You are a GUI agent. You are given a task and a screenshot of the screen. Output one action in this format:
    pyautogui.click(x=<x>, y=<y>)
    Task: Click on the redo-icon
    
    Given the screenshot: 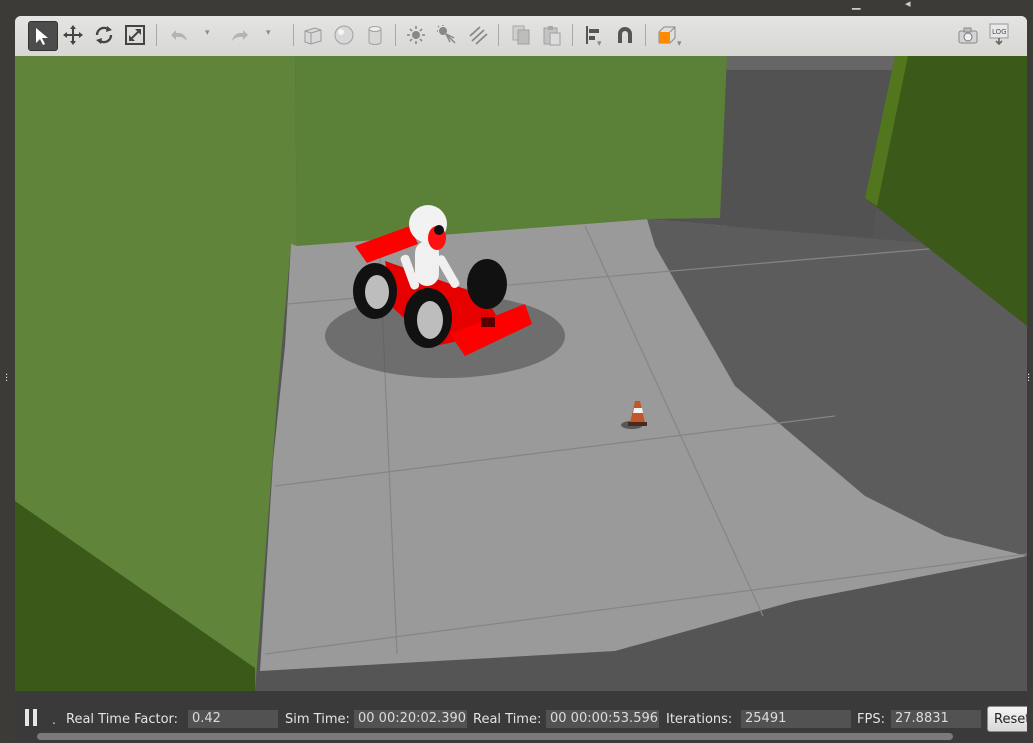 What is the action you would take?
    pyautogui.click(x=240, y=35)
    